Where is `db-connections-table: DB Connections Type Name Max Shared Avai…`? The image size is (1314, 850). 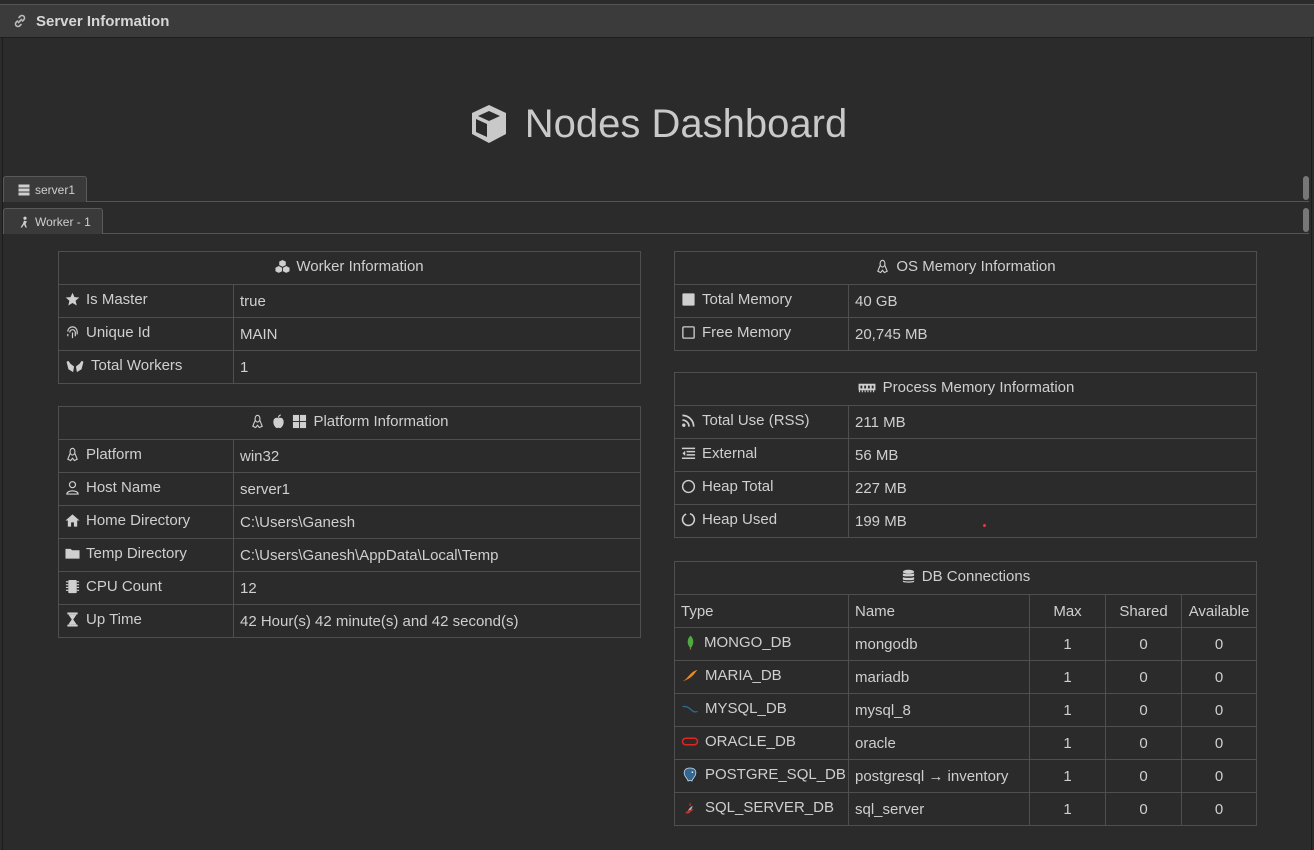
db-connections-table: DB Connections Type Name Max Shared Avai… is located at coordinates (965, 693).